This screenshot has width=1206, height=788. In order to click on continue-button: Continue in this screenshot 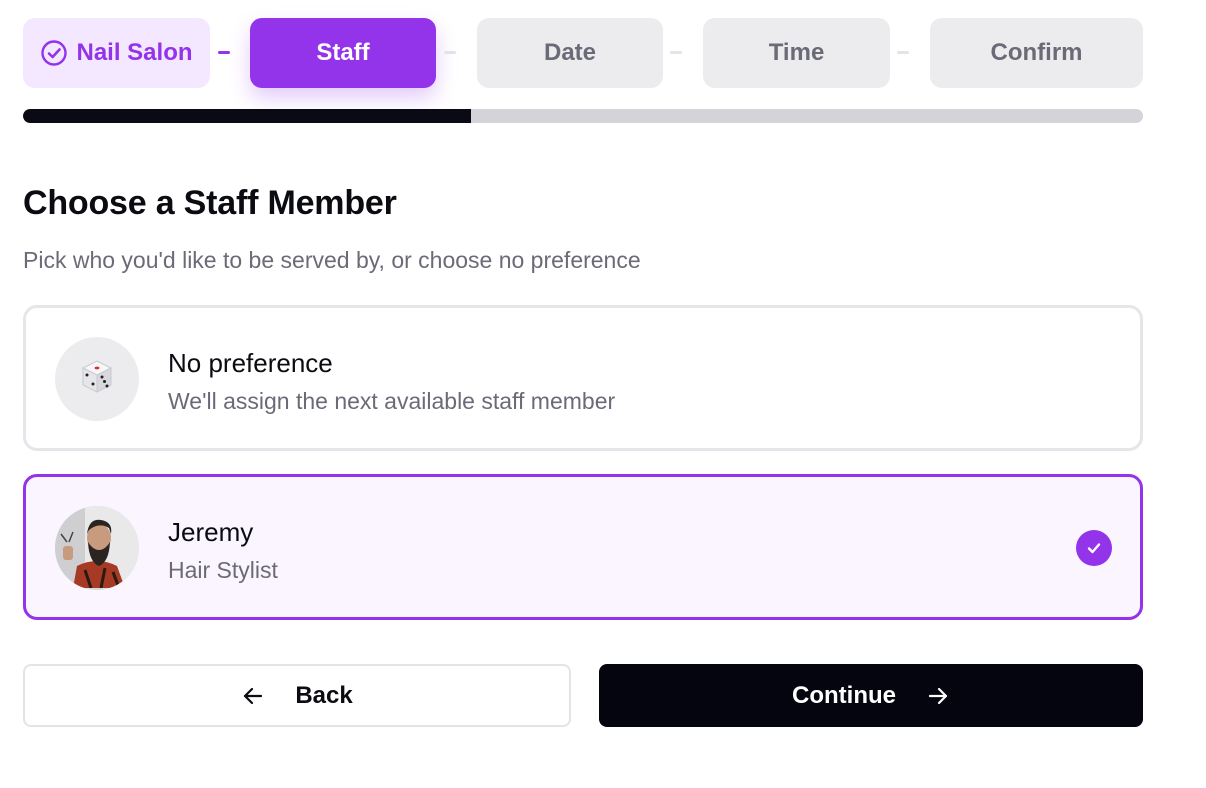, I will do `click(871, 695)`.